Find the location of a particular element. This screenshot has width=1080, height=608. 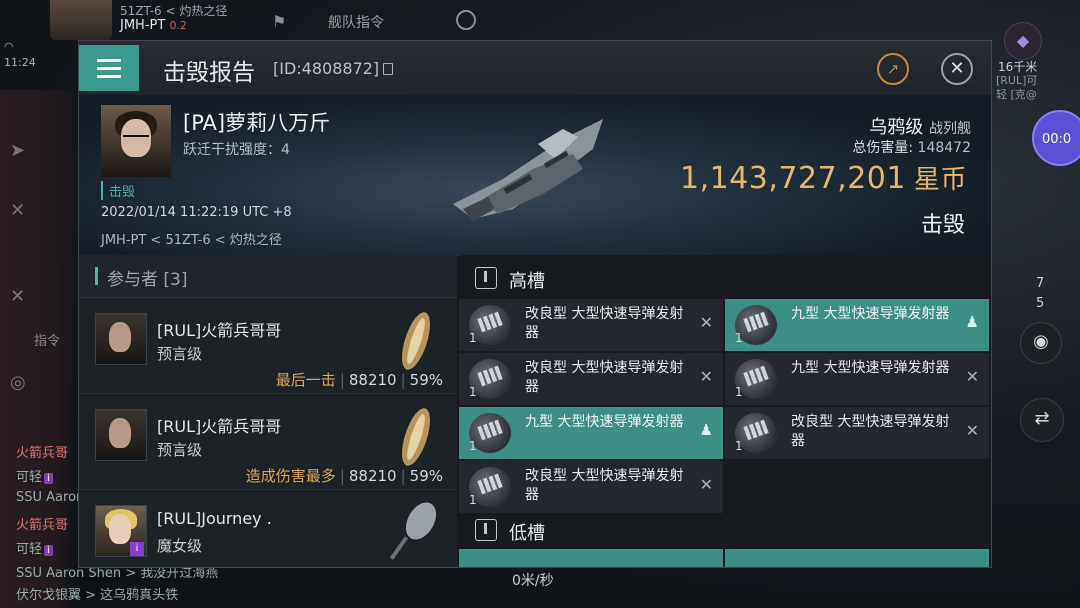

victim-ship: 乌鸦级 战列舰 is located at coordinates (920, 126).